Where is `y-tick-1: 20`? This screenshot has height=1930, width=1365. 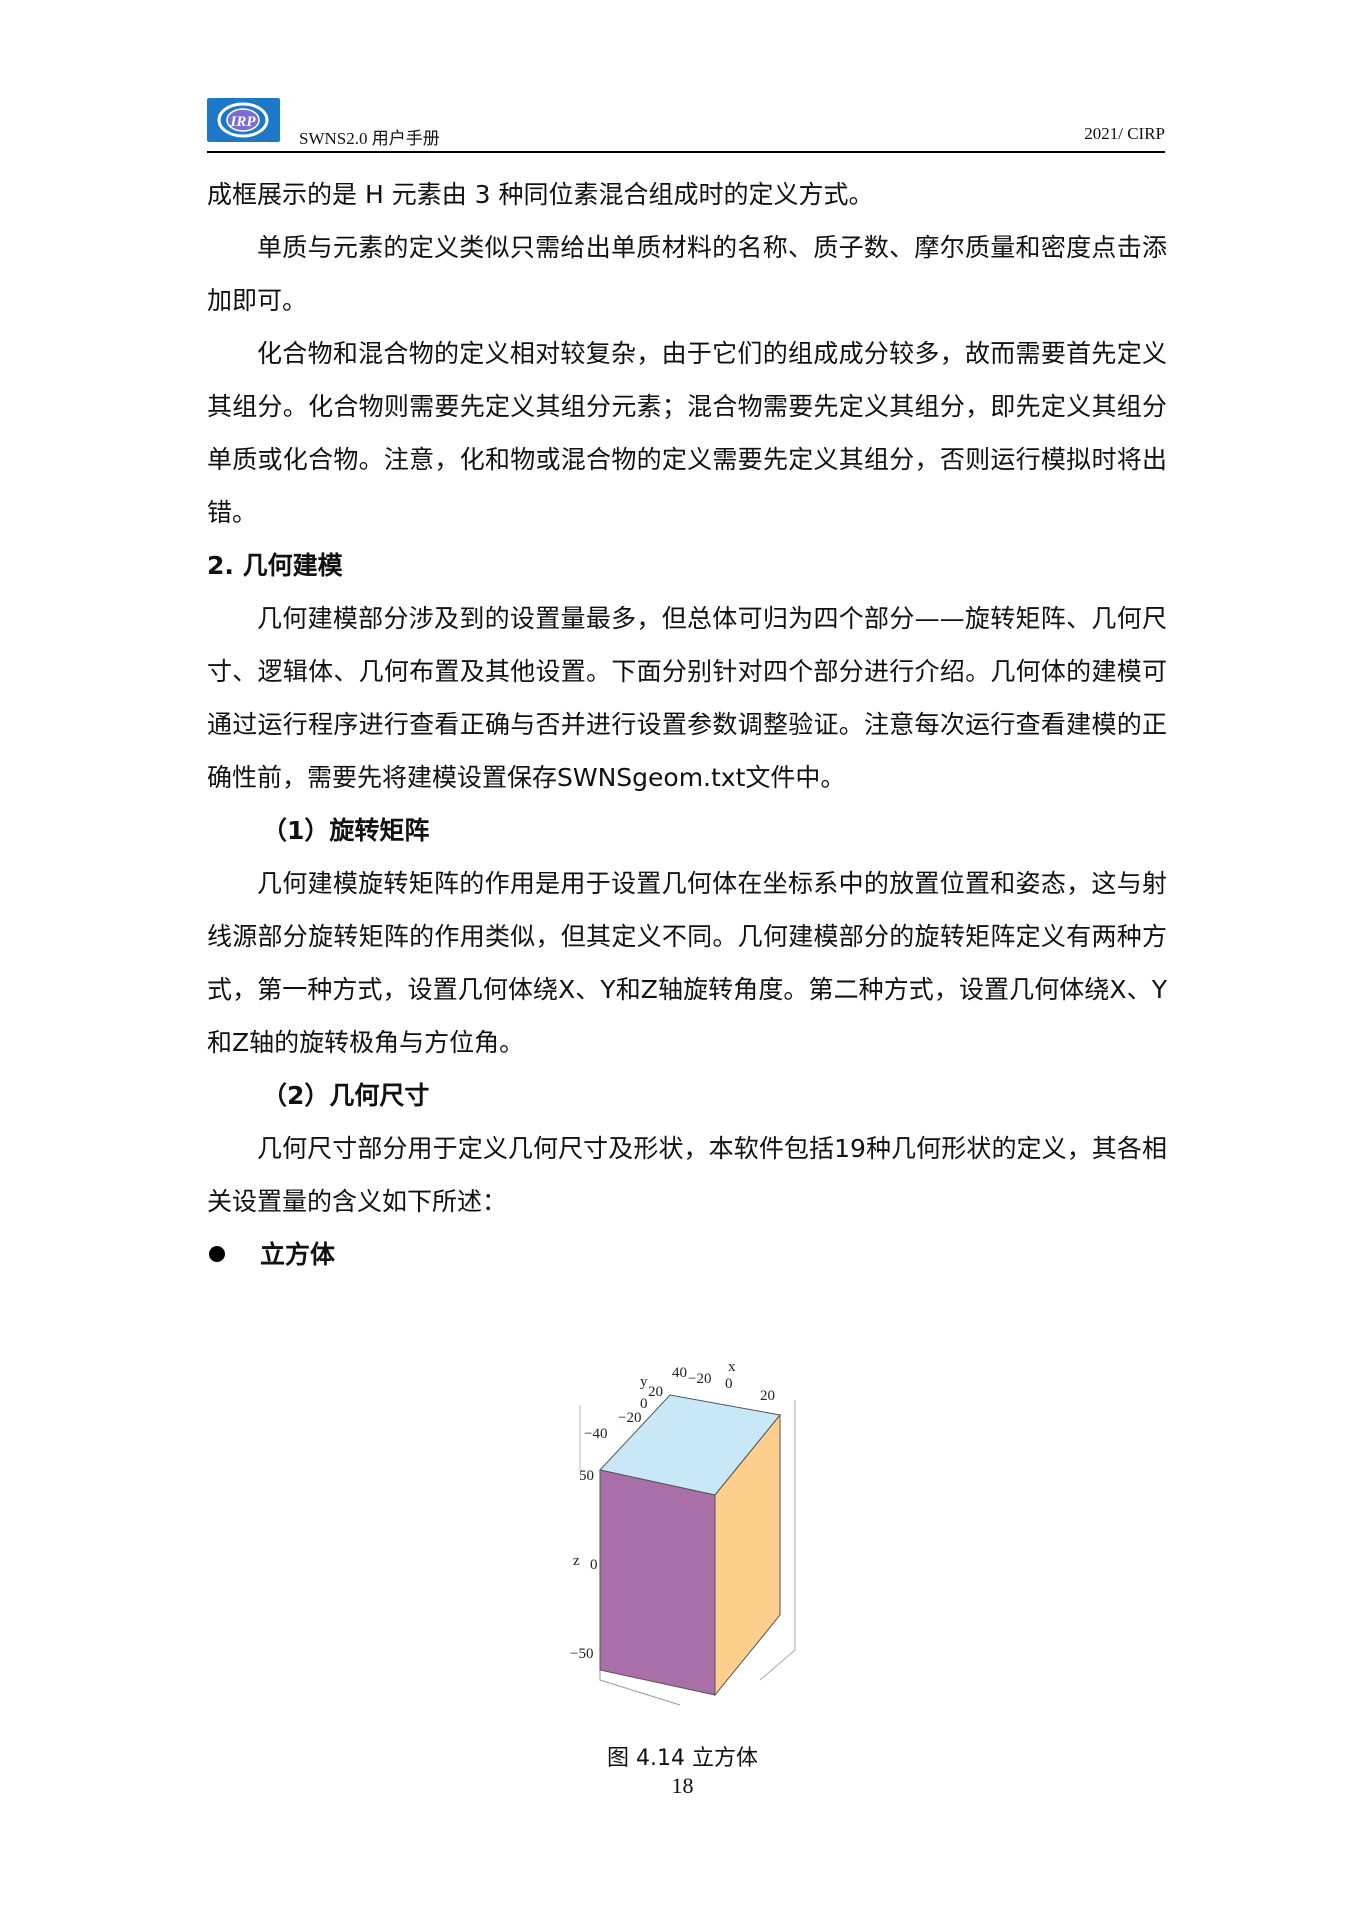
y-tick-1: 20 is located at coordinates (655, 1392).